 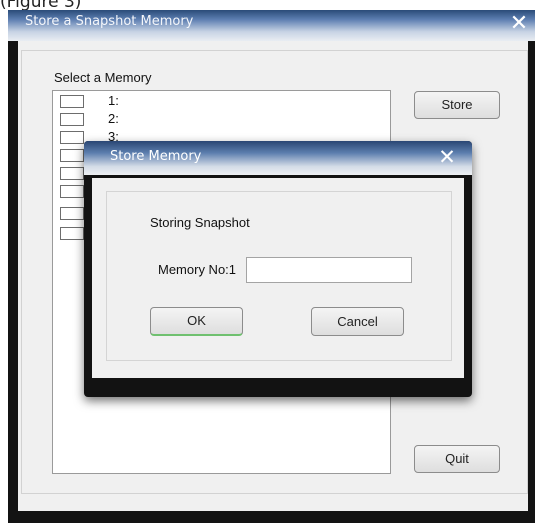 I want to click on storing-status-text: Storing Snapshot, so click(x=200, y=222).